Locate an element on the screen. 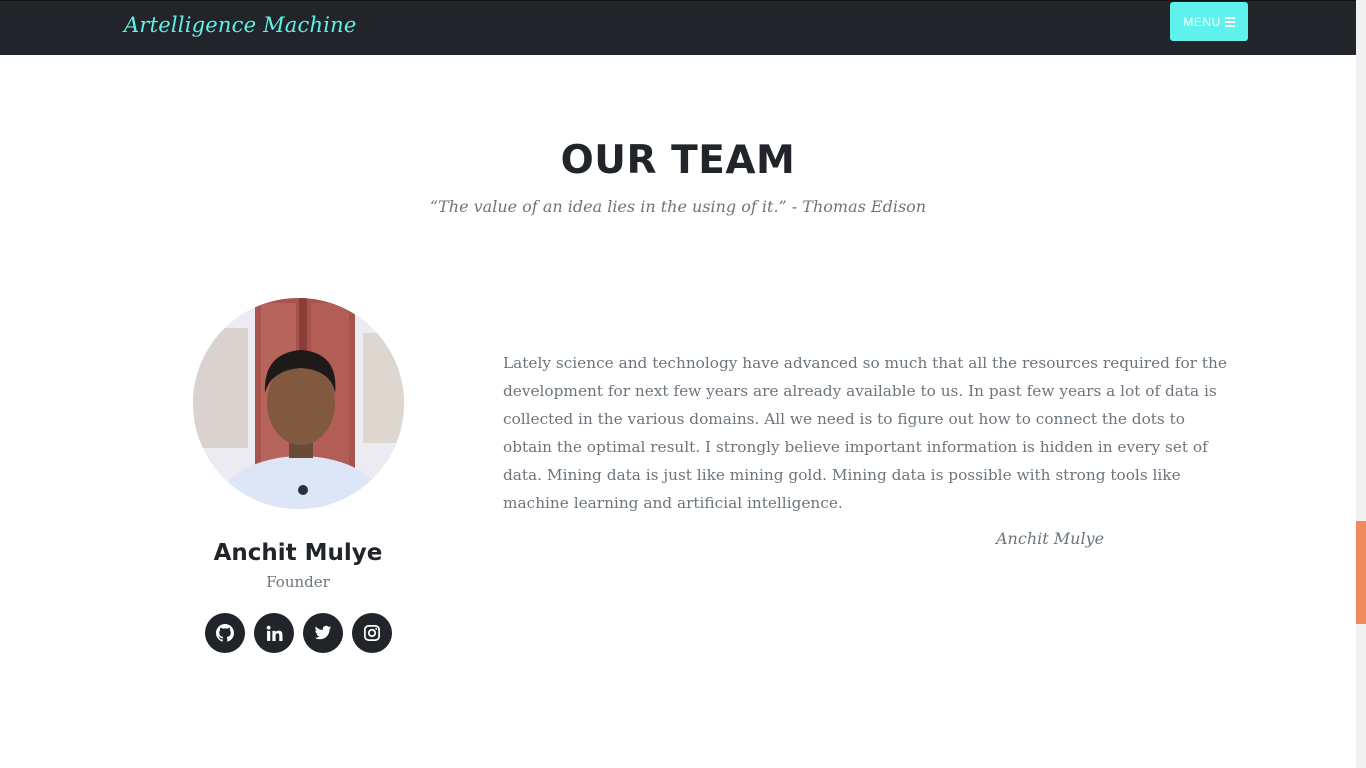 The width and height of the screenshot is (1366, 768). brand-logo: Artelligence Machine is located at coordinates (240, 25).